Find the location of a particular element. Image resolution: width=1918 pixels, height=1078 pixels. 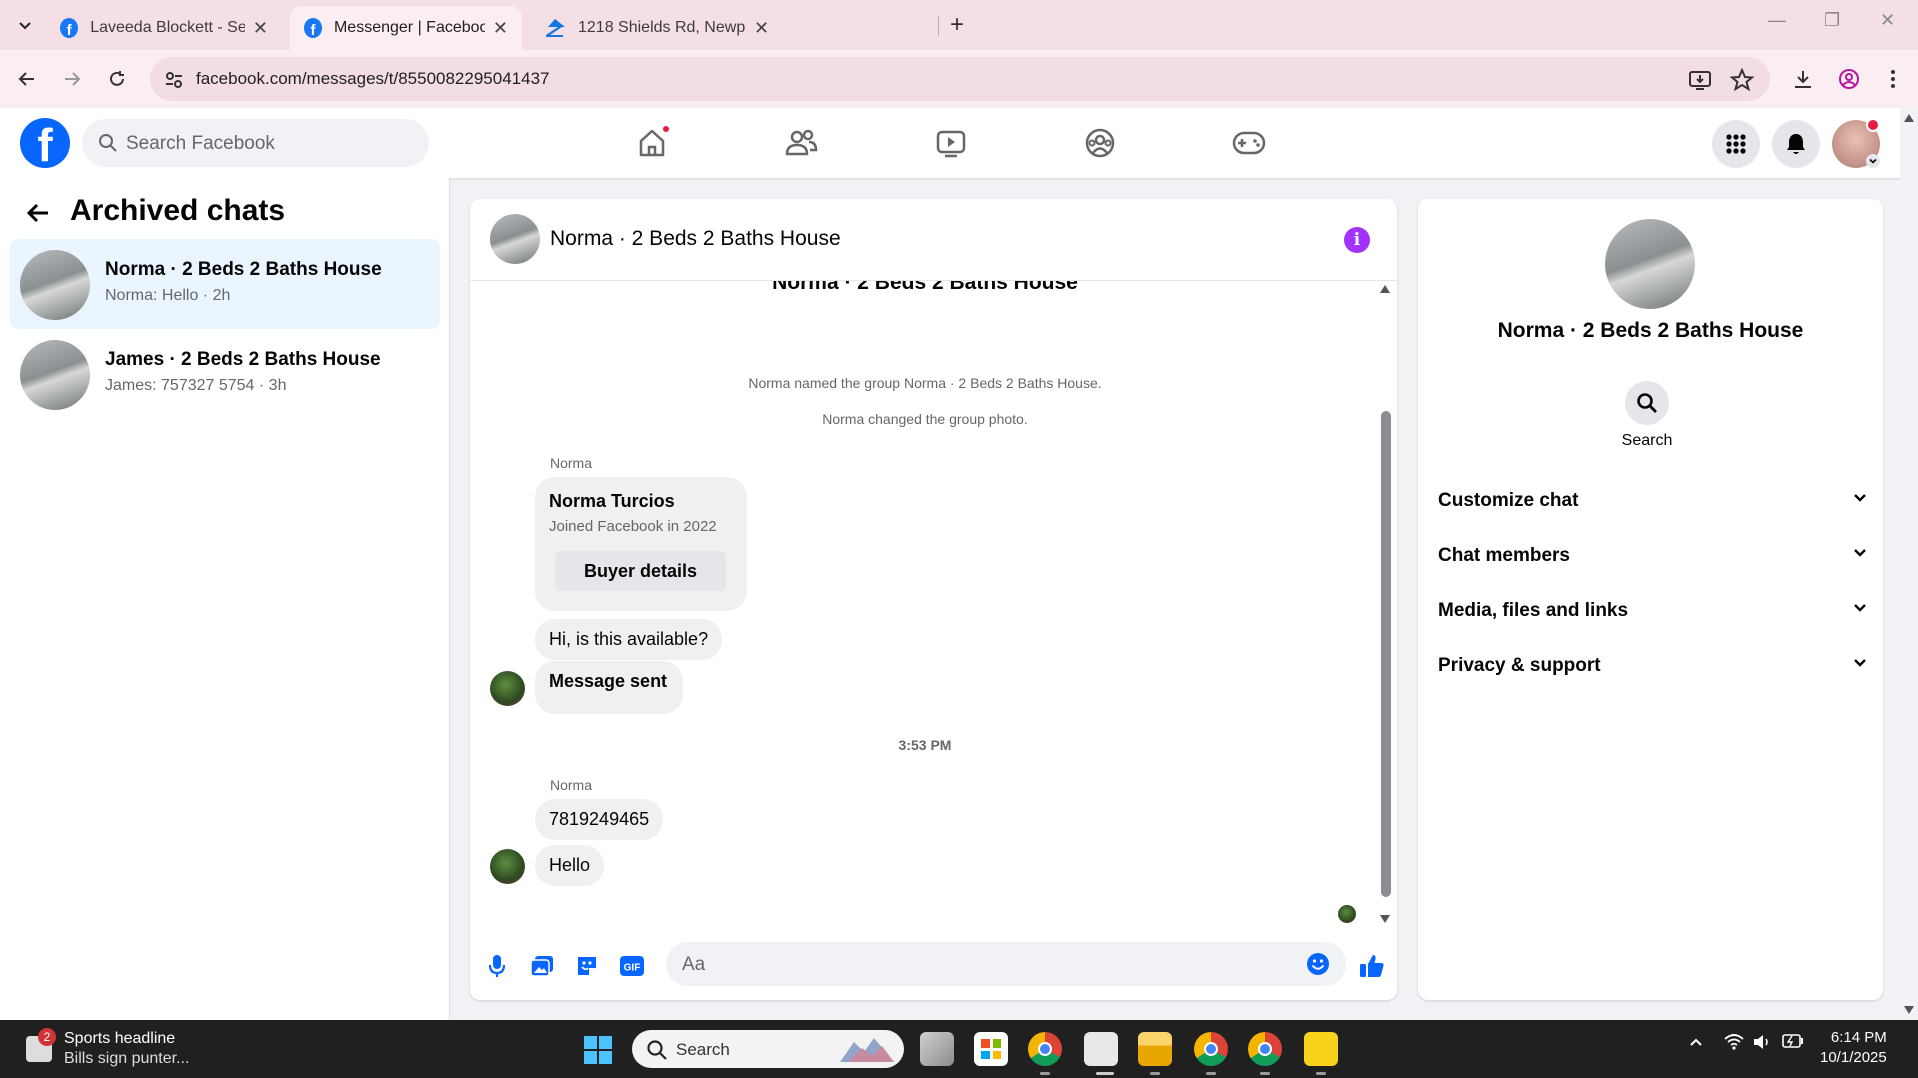

chat-scrollbar is located at coordinates (1385, 606).